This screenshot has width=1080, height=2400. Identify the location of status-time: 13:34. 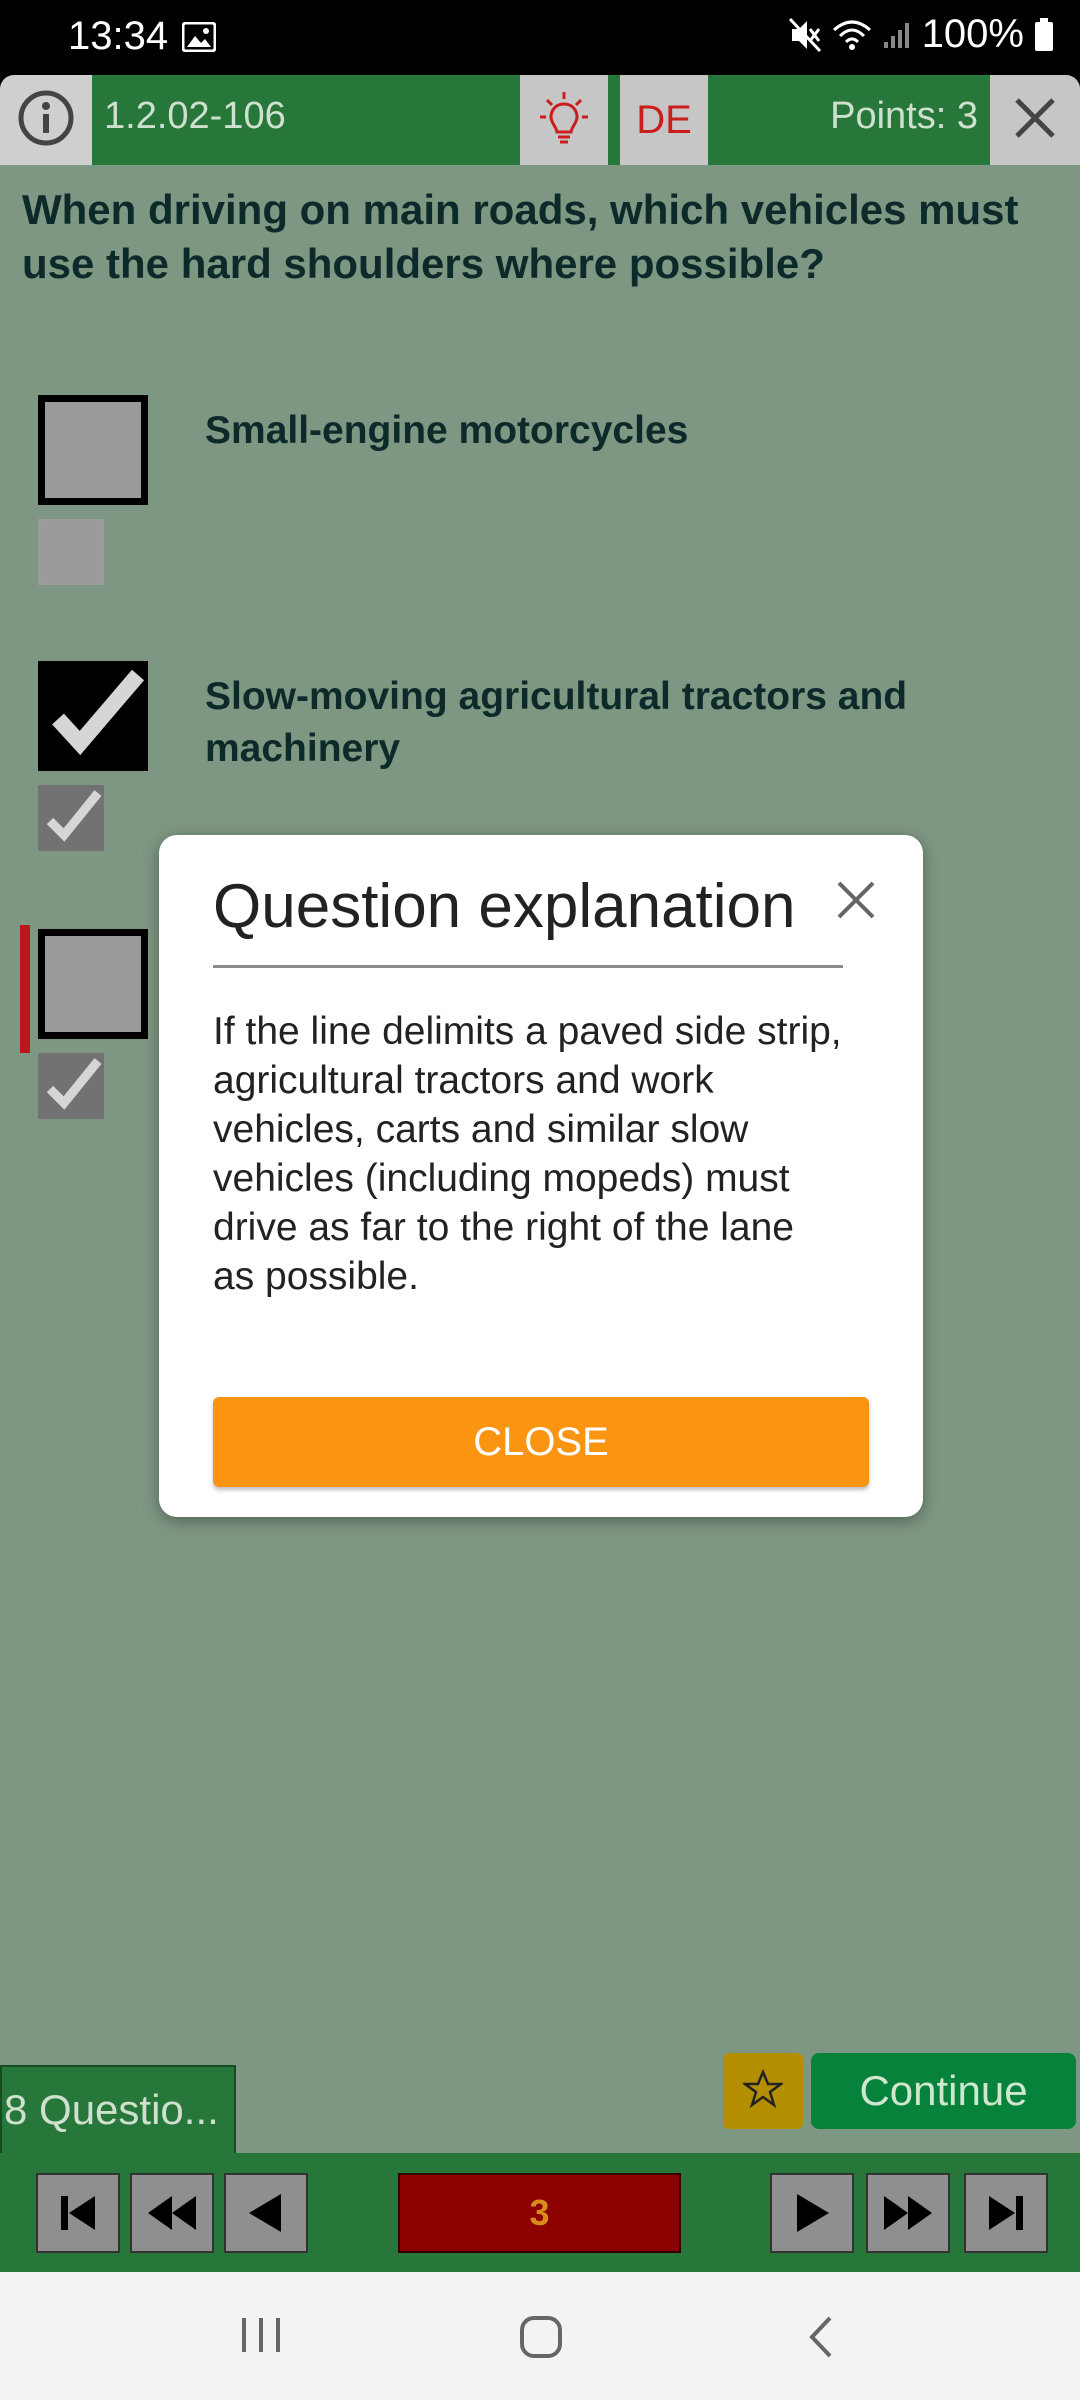
(118, 36).